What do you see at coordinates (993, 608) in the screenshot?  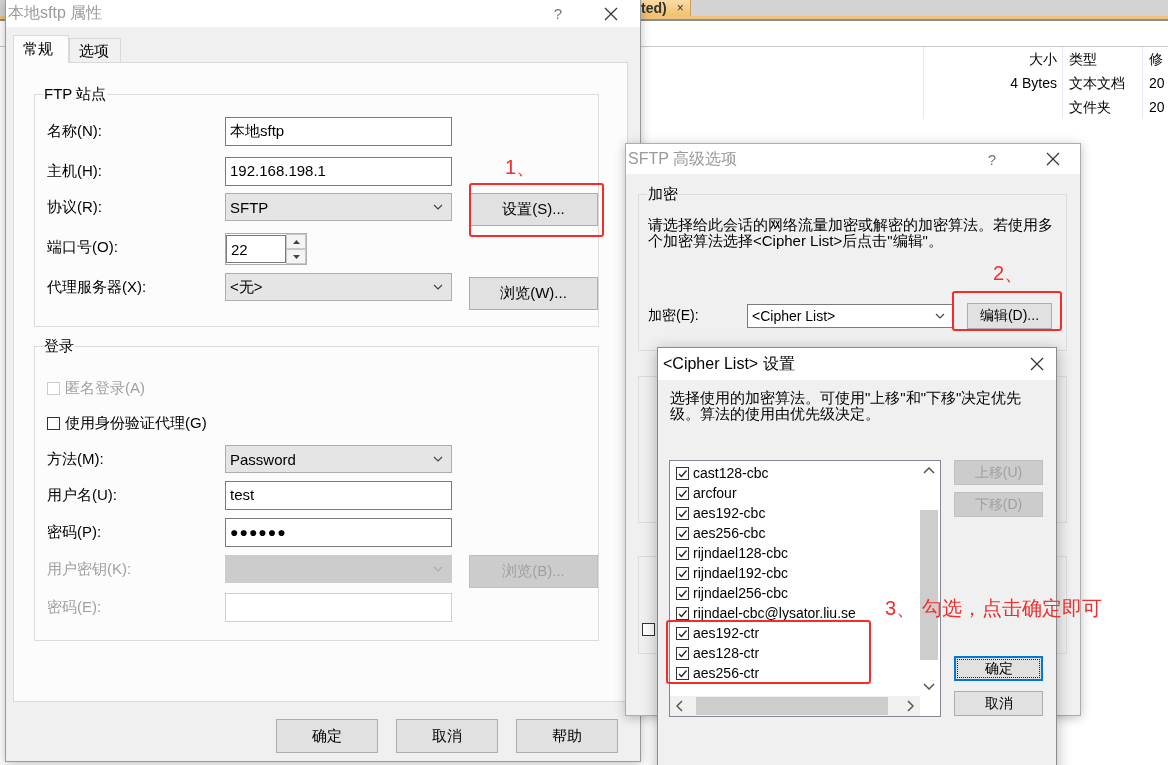 I see `annotation-label: 3、 勾选，点击确定即可` at bounding box center [993, 608].